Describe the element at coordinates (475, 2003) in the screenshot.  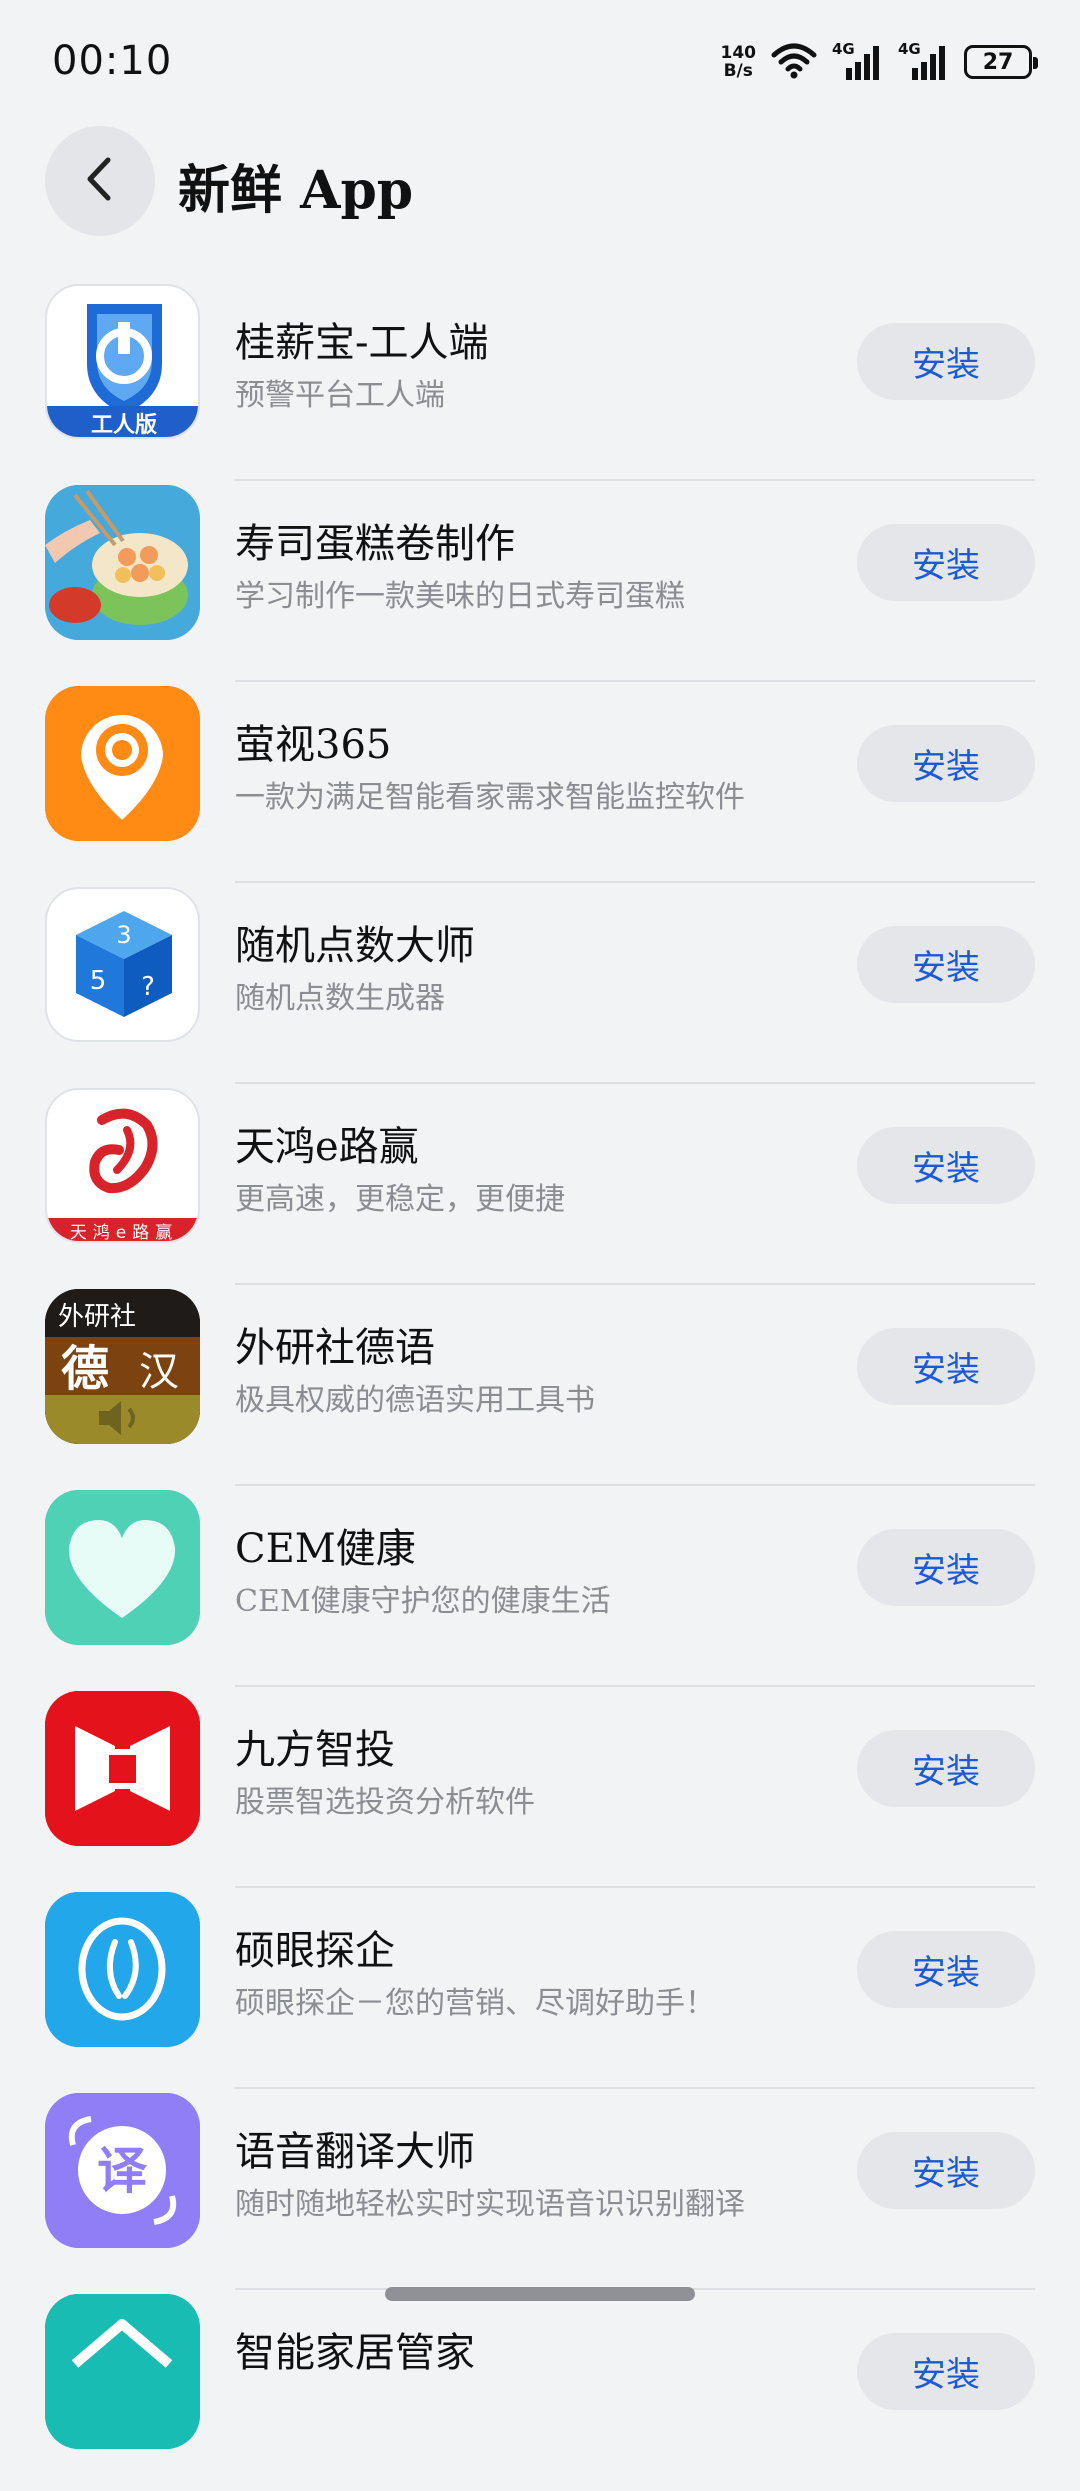
I see `app-description: 硕眼探企－您的营销、尽调好助手！` at that location.